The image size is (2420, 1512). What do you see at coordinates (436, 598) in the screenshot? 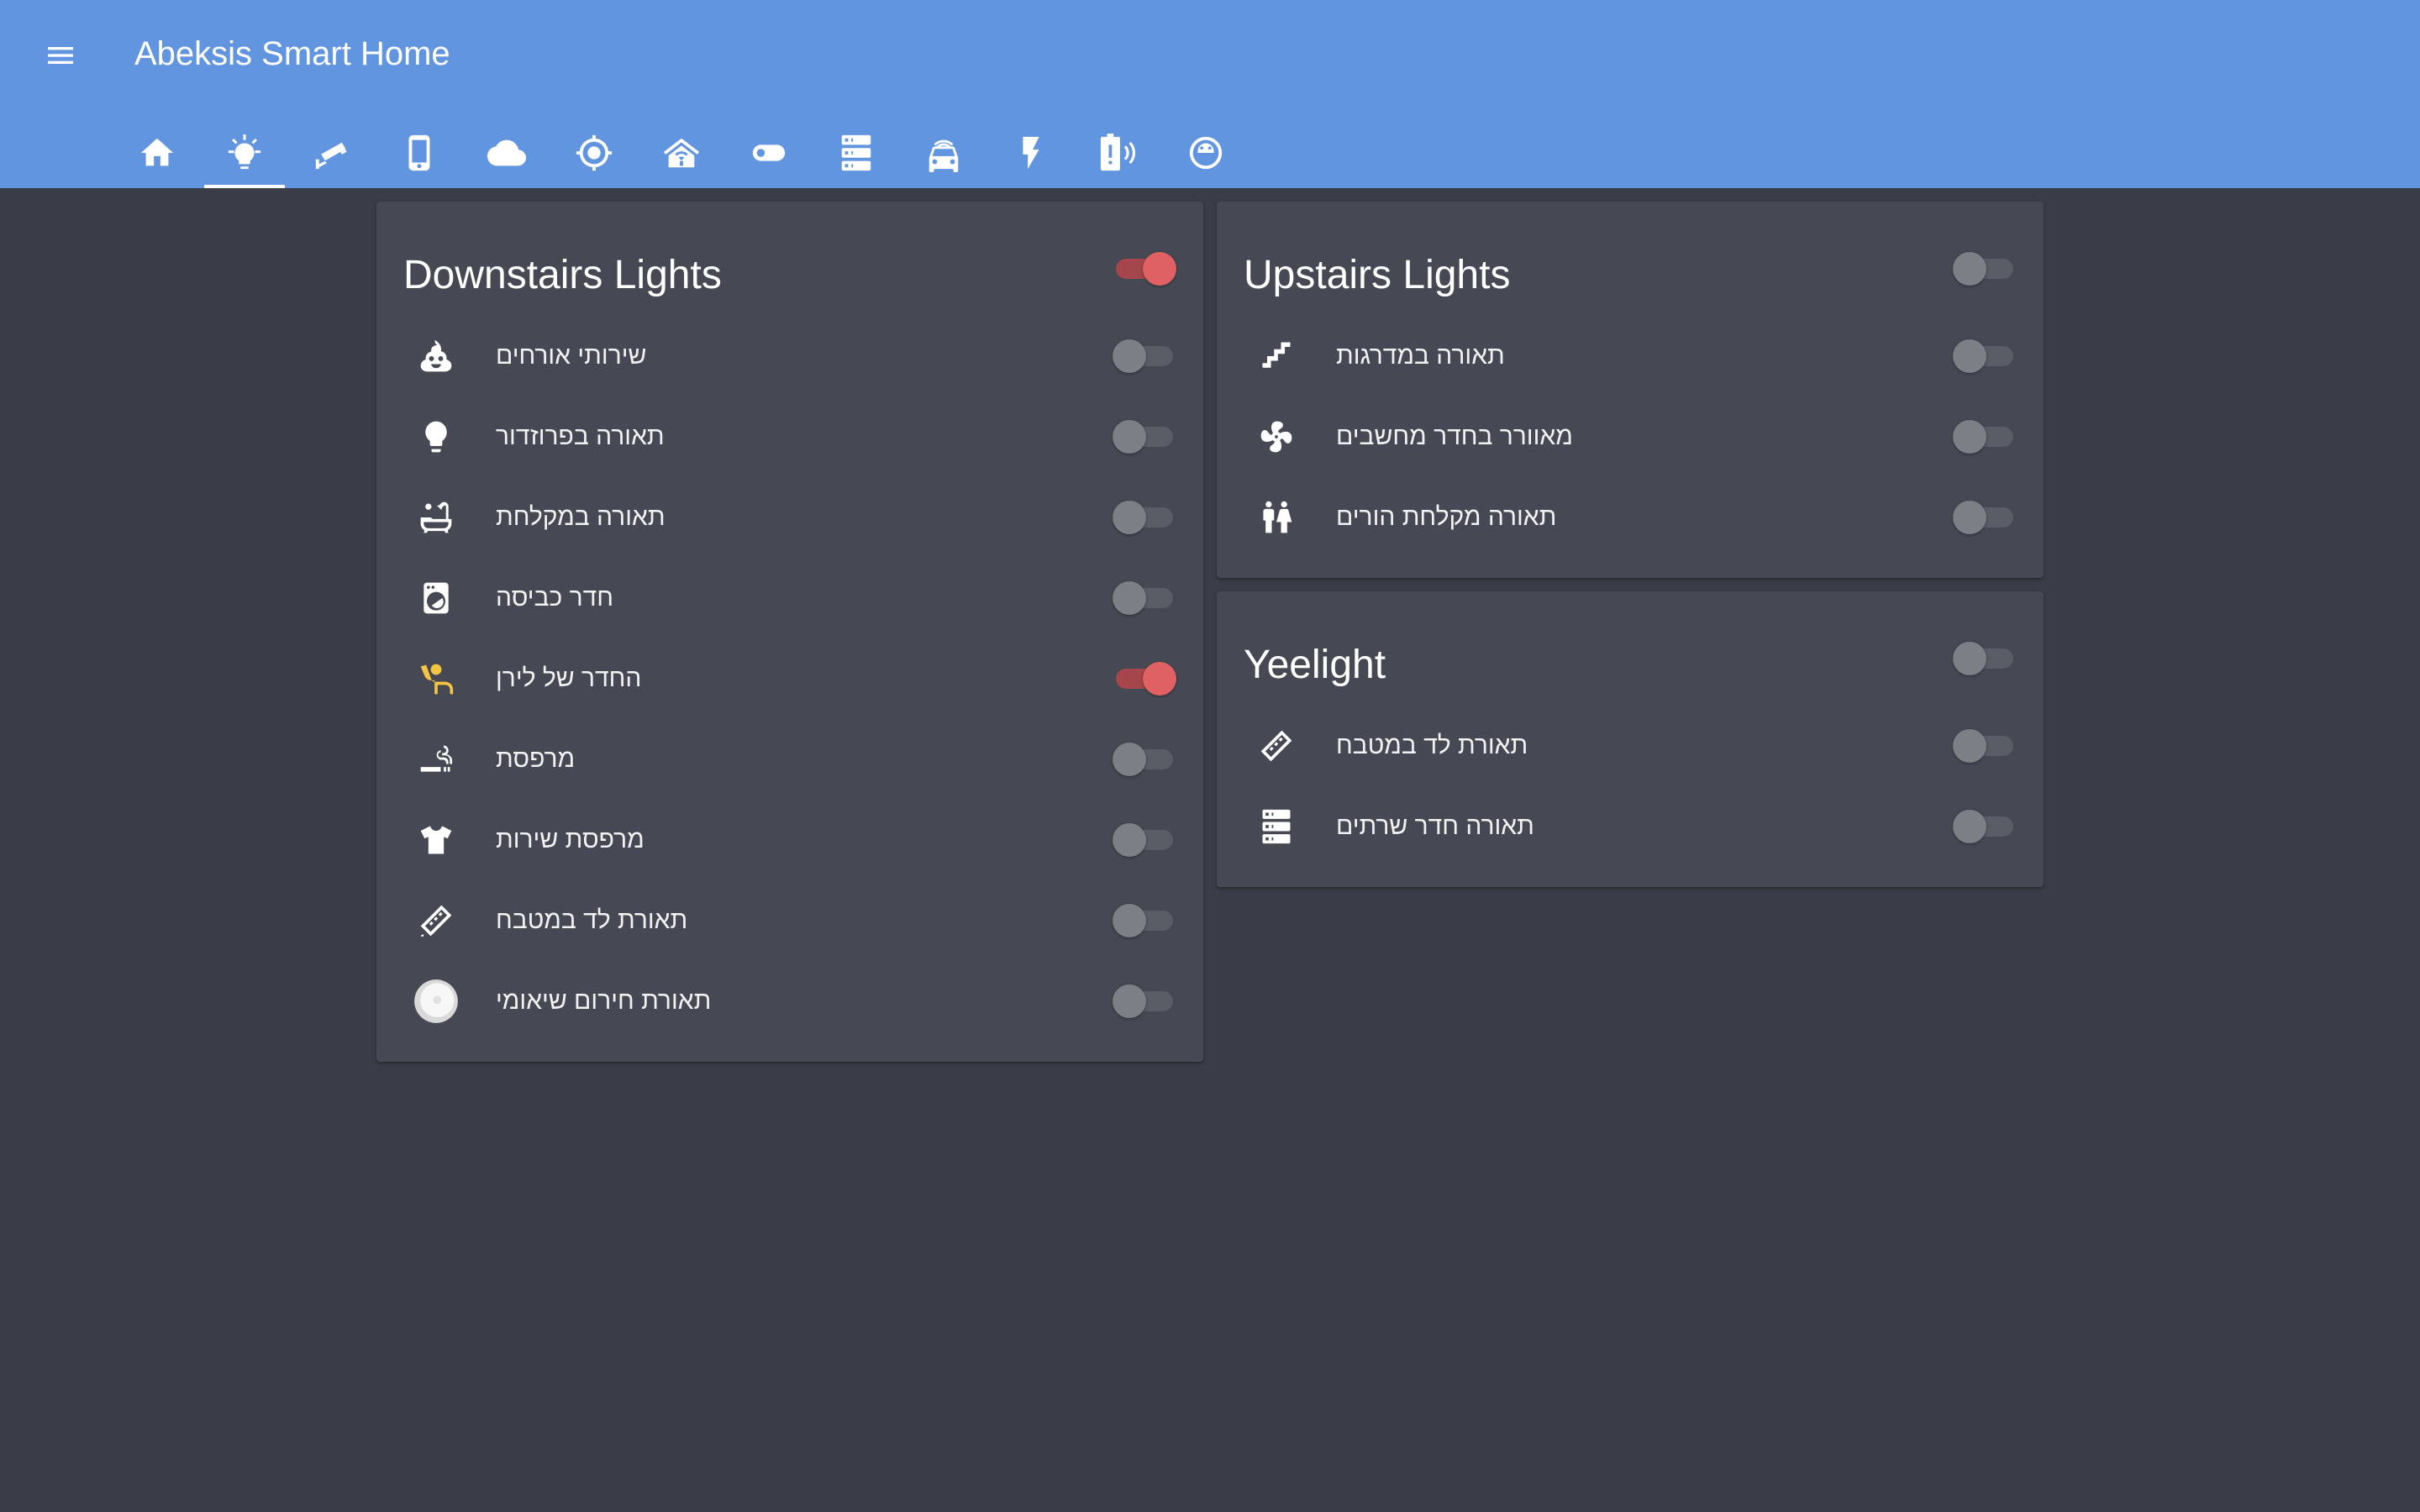
I see `washing-machine-icon` at bounding box center [436, 598].